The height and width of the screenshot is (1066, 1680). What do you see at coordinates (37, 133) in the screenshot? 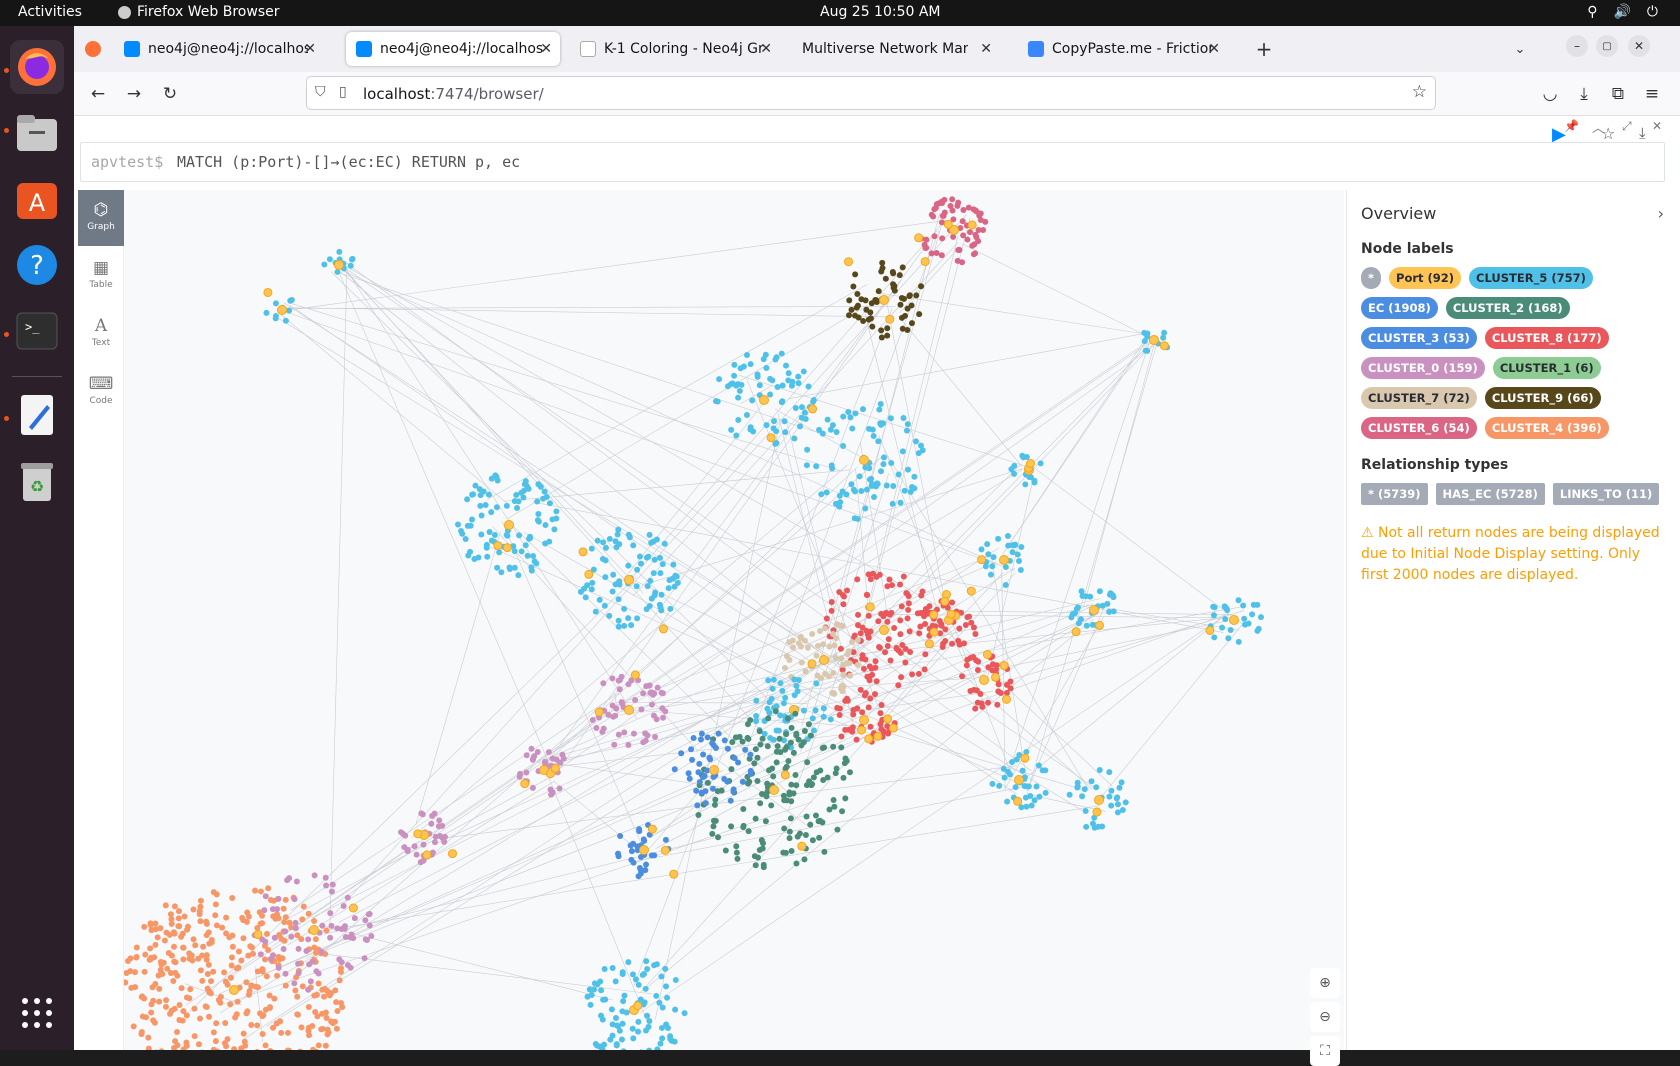
I see `files-icon` at bounding box center [37, 133].